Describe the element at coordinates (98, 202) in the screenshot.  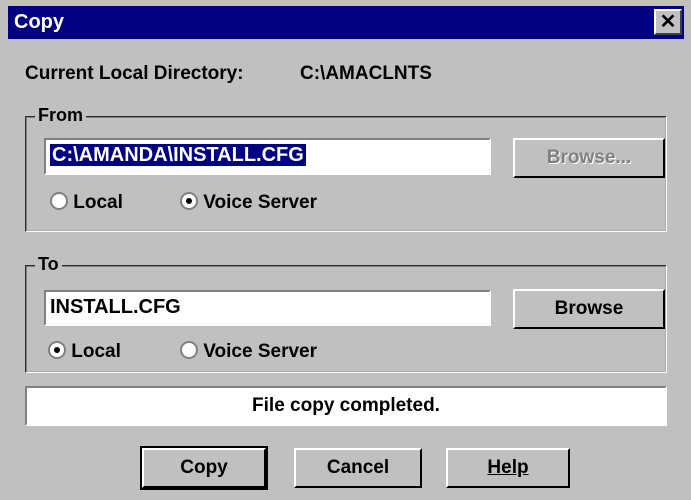
I see `from-radio-local-label: Local` at that location.